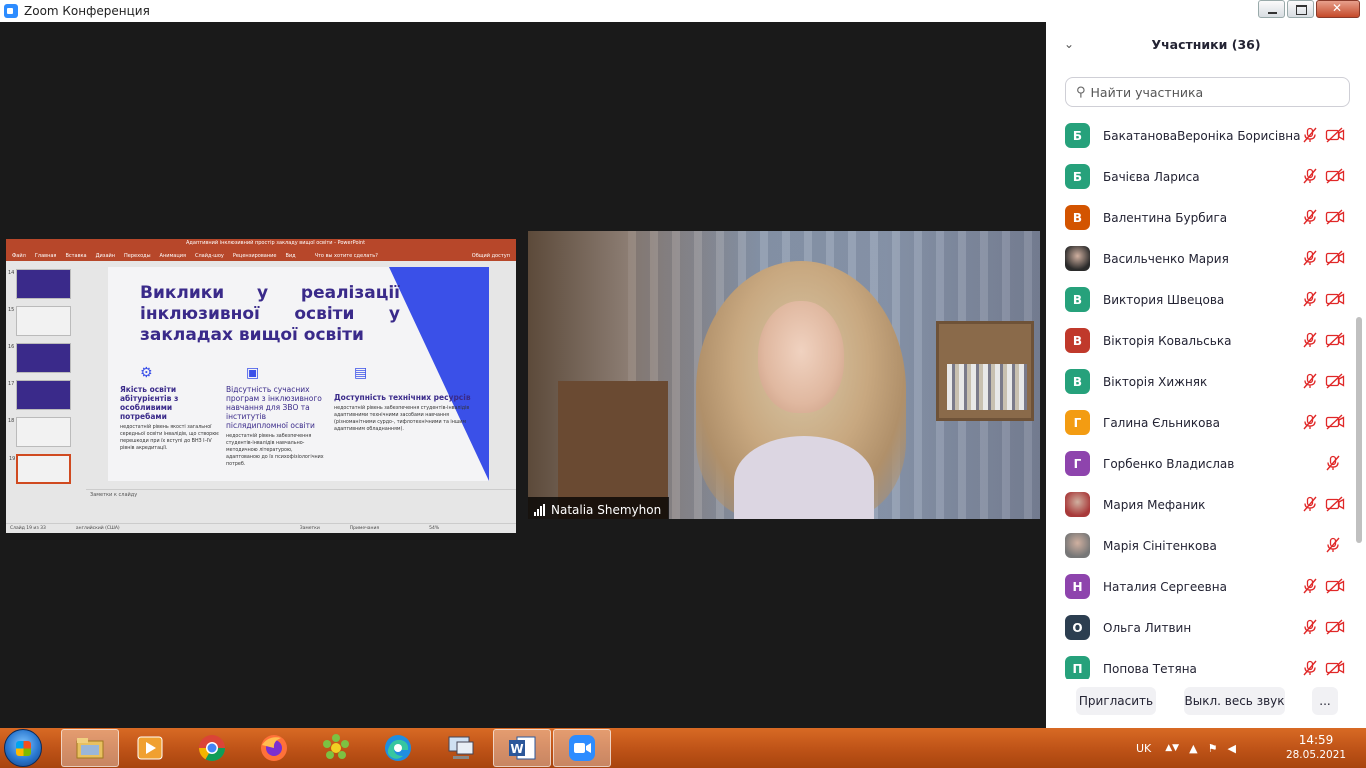  I want to click on chrome-icon, so click(212, 748).